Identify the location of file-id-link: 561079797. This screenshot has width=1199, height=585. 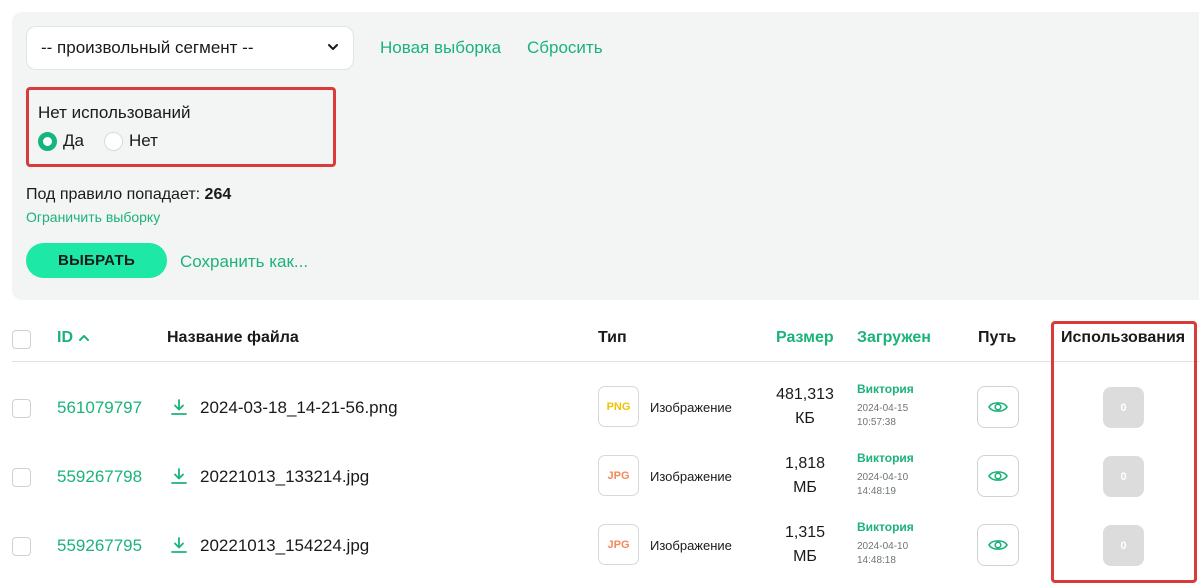
(99, 408).